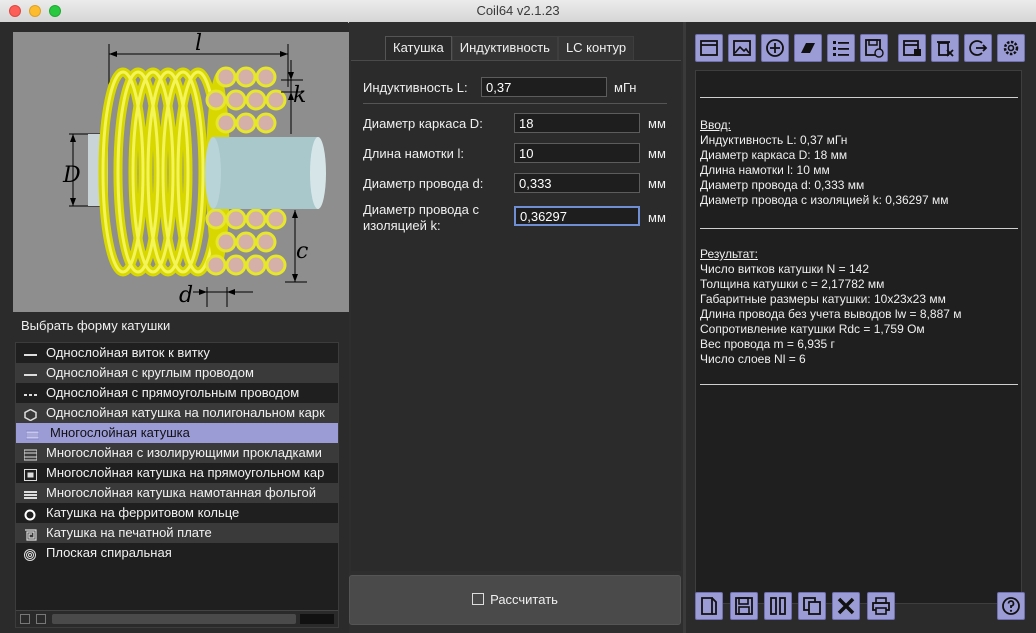 The width and height of the screenshot is (1036, 633). Describe the element at coordinates (423, 123) in the screenshot. I see `former-diameter-label: Диаметр каркаса D:` at that location.